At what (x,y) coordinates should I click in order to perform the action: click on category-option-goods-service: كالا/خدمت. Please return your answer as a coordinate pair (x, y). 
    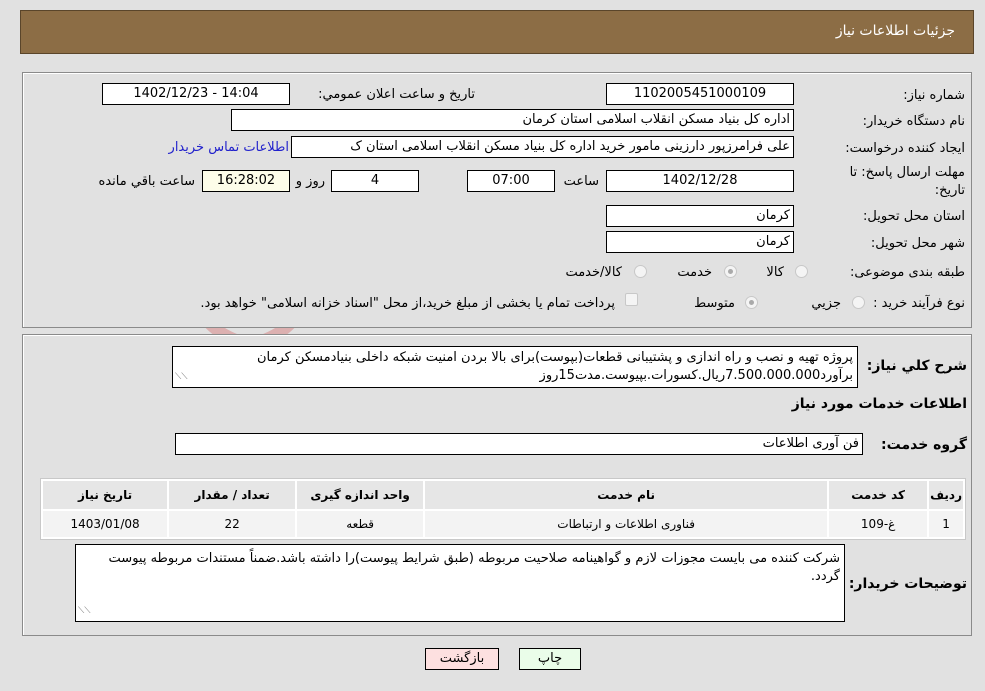
    Looking at the image, I should click on (593, 272).